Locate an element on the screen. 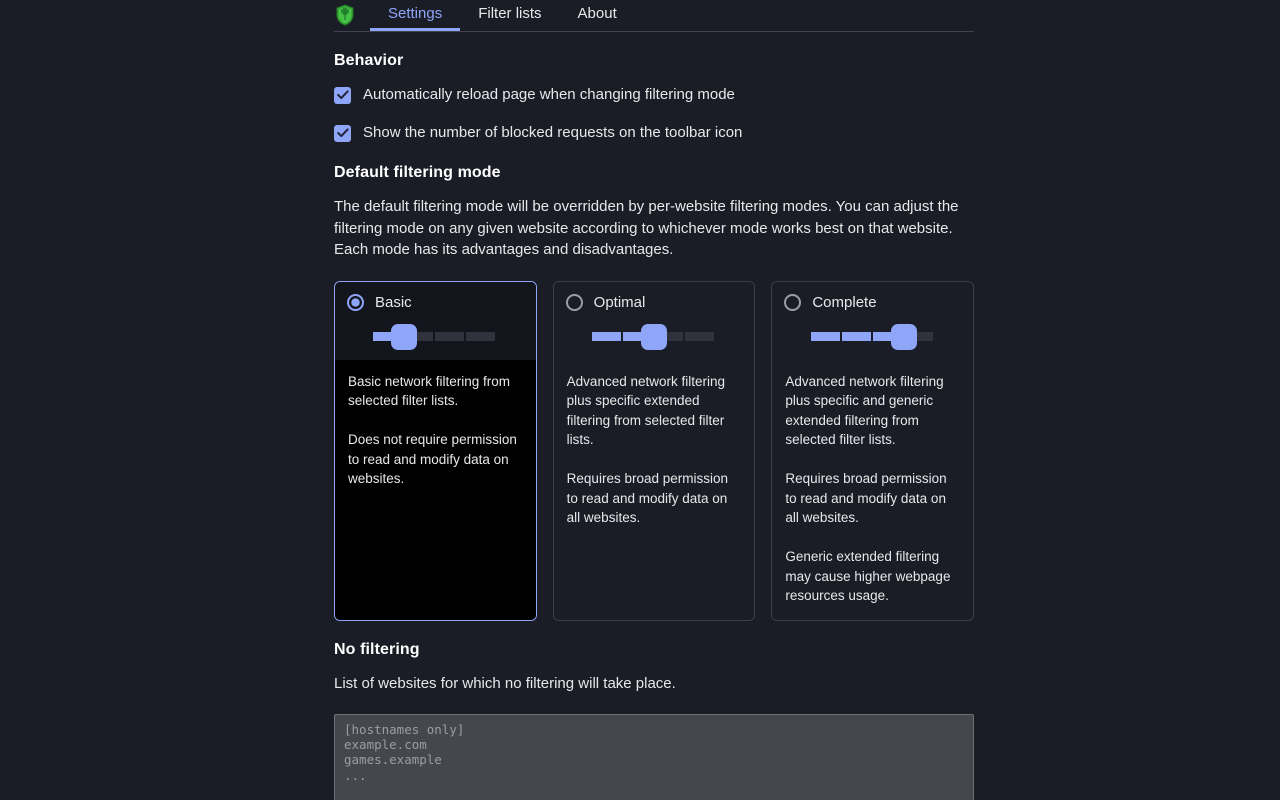 The height and width of the screenshot is (800, 1280). slider-complete is located at coordinates (872, 337).